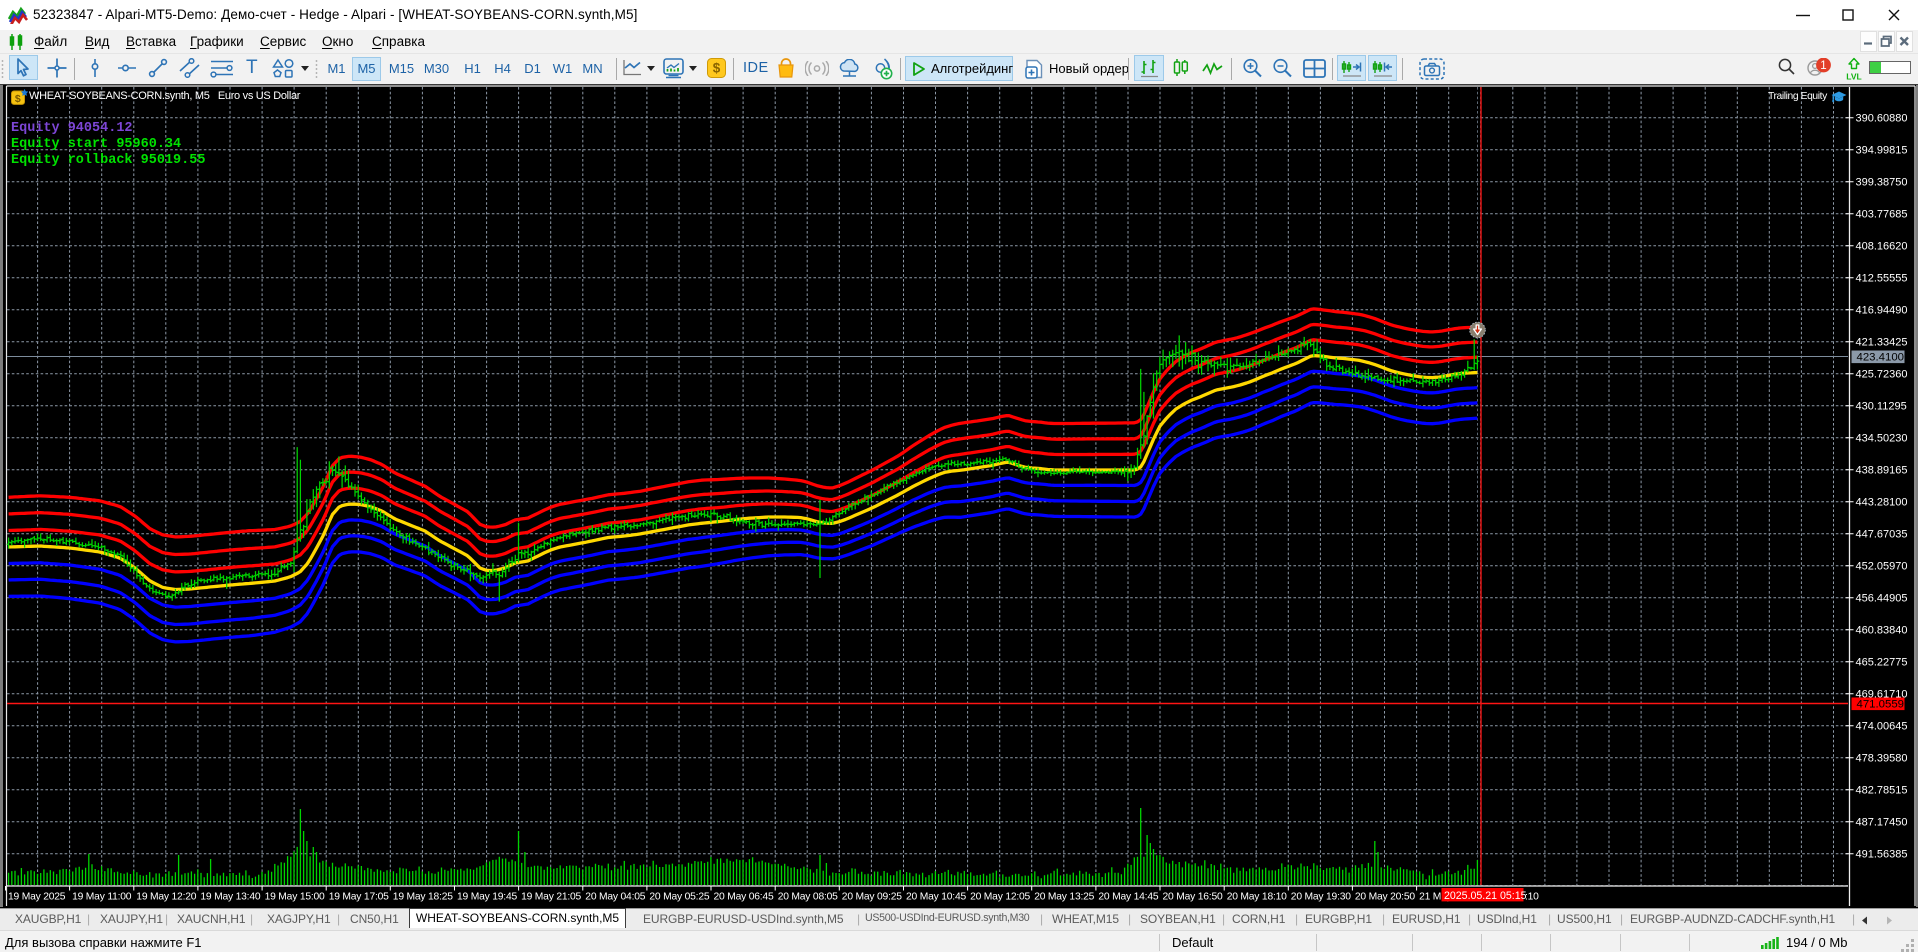 This screenshot has height=952, width=1918. What do you see at coordinates (1882, 855) in the screenshot?
I see `svg-text: 491.56385` at bounding box center [1882, 855].